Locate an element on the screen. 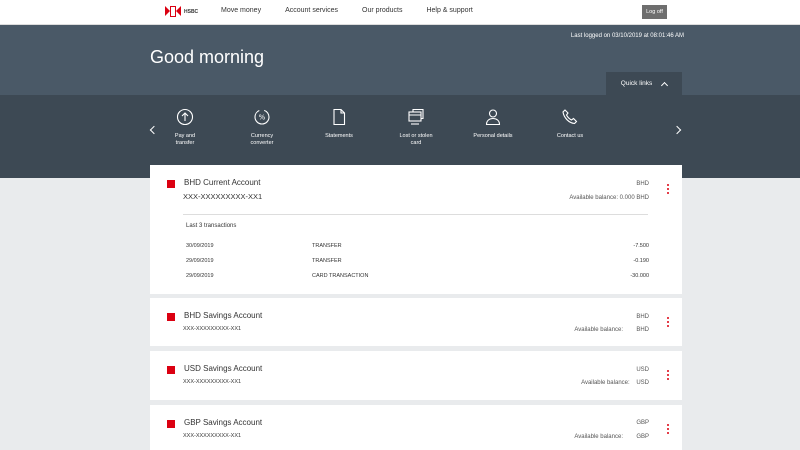 The image size is (800, 450). account-currency: USD is located at coordinates (642, 370).